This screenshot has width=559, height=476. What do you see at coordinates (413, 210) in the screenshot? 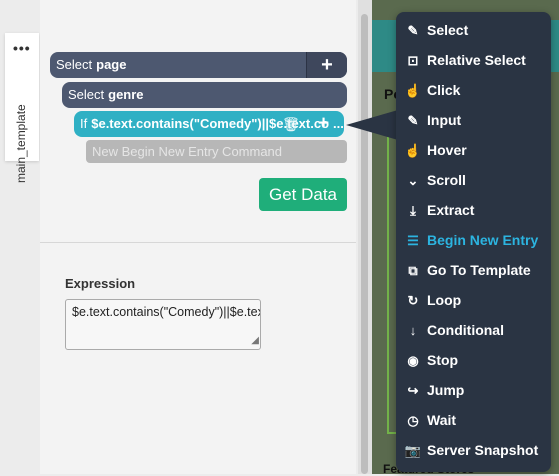
I see `download-icon: ⤓` at bounding box center [413, 210].